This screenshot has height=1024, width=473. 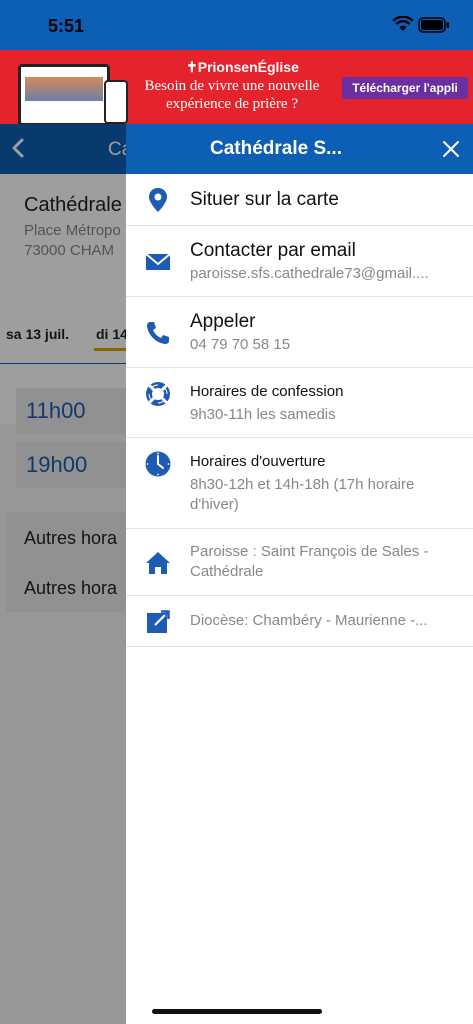 I want to click on home-icon, so click(x=158, y=563).